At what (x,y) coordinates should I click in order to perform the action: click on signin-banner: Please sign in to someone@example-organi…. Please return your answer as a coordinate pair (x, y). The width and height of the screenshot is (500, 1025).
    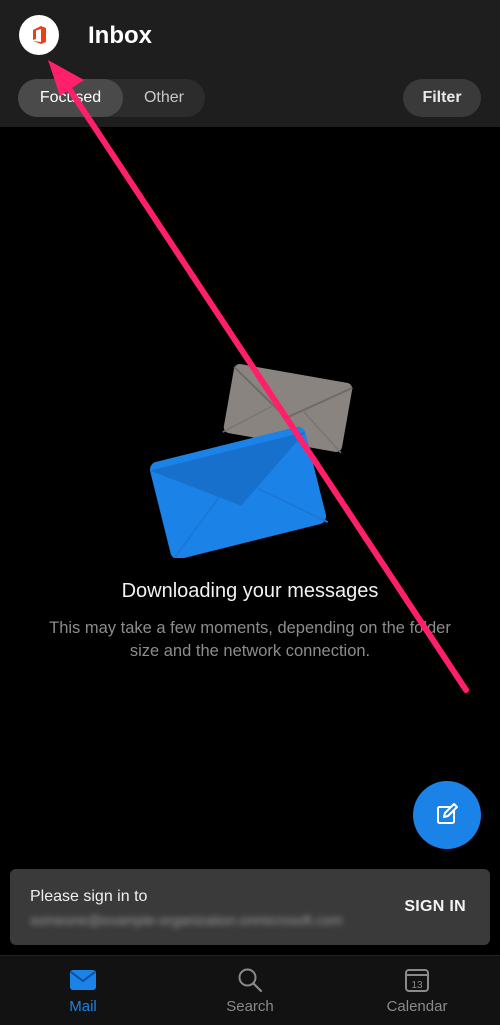
    Looking at the image, I should click on (250, 907).